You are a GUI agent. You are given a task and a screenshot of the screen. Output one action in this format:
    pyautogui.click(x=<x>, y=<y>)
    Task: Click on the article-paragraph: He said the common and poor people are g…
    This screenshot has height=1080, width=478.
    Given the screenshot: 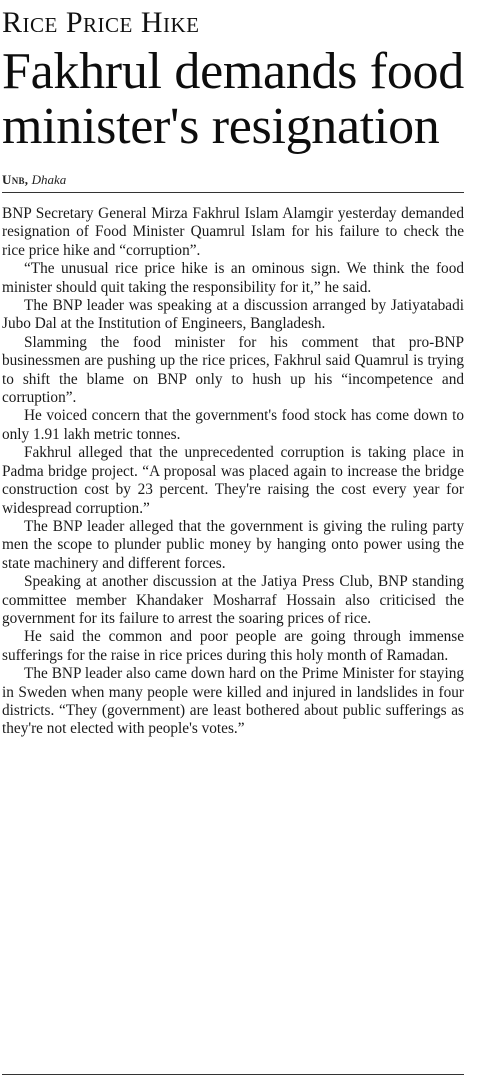 What is the action you would take?
    pyautogui.click(x=233, y=646)
    